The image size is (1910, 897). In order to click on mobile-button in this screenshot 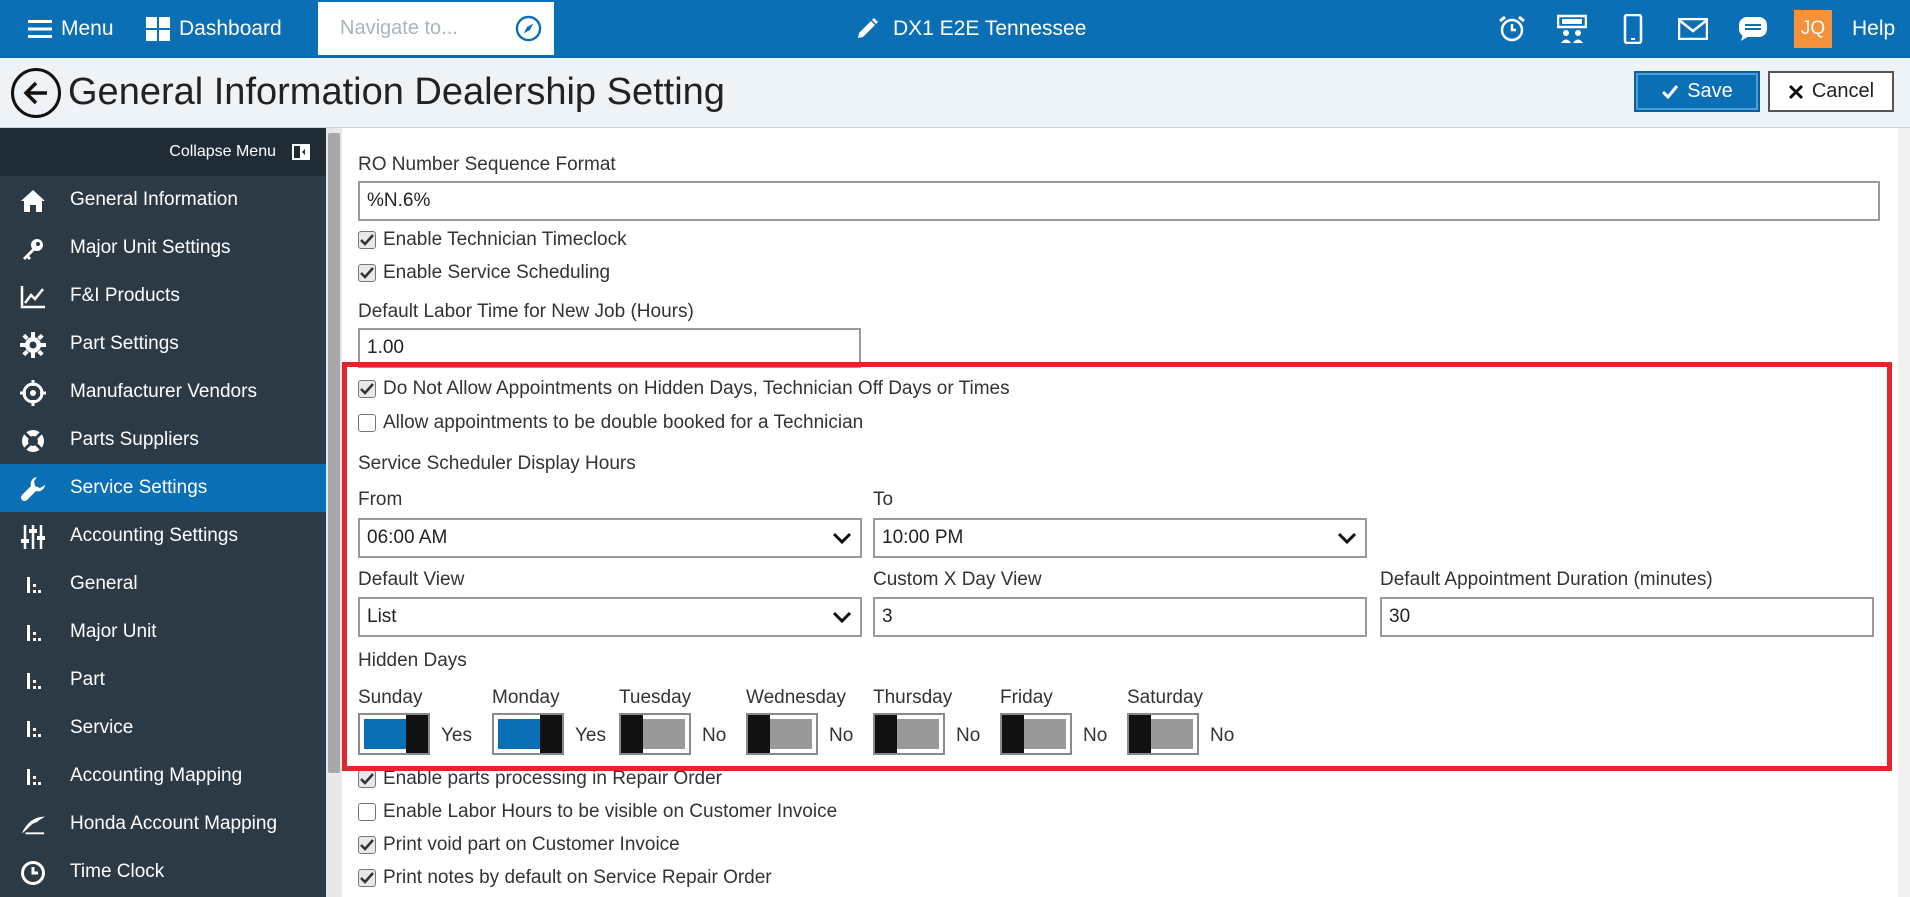, I will do `click(1633, 29)`.